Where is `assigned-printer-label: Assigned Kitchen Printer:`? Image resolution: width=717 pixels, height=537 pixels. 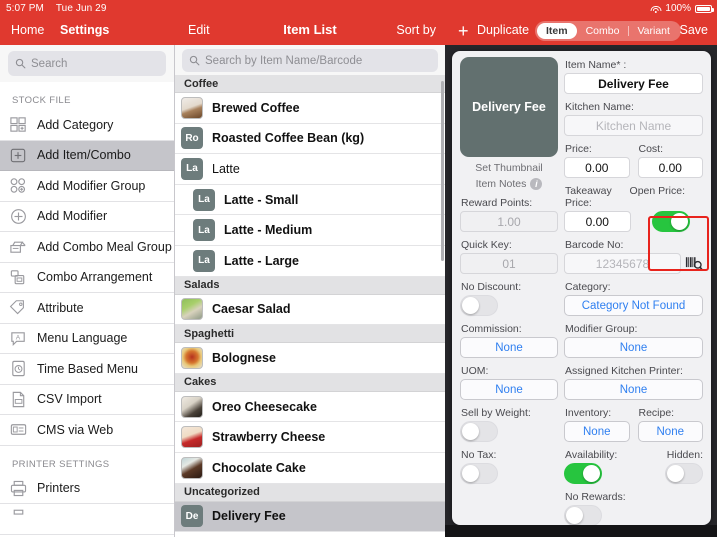
assigned-printer-label: Assigned Kitchen Printer: is located at coordinates (624, 371).